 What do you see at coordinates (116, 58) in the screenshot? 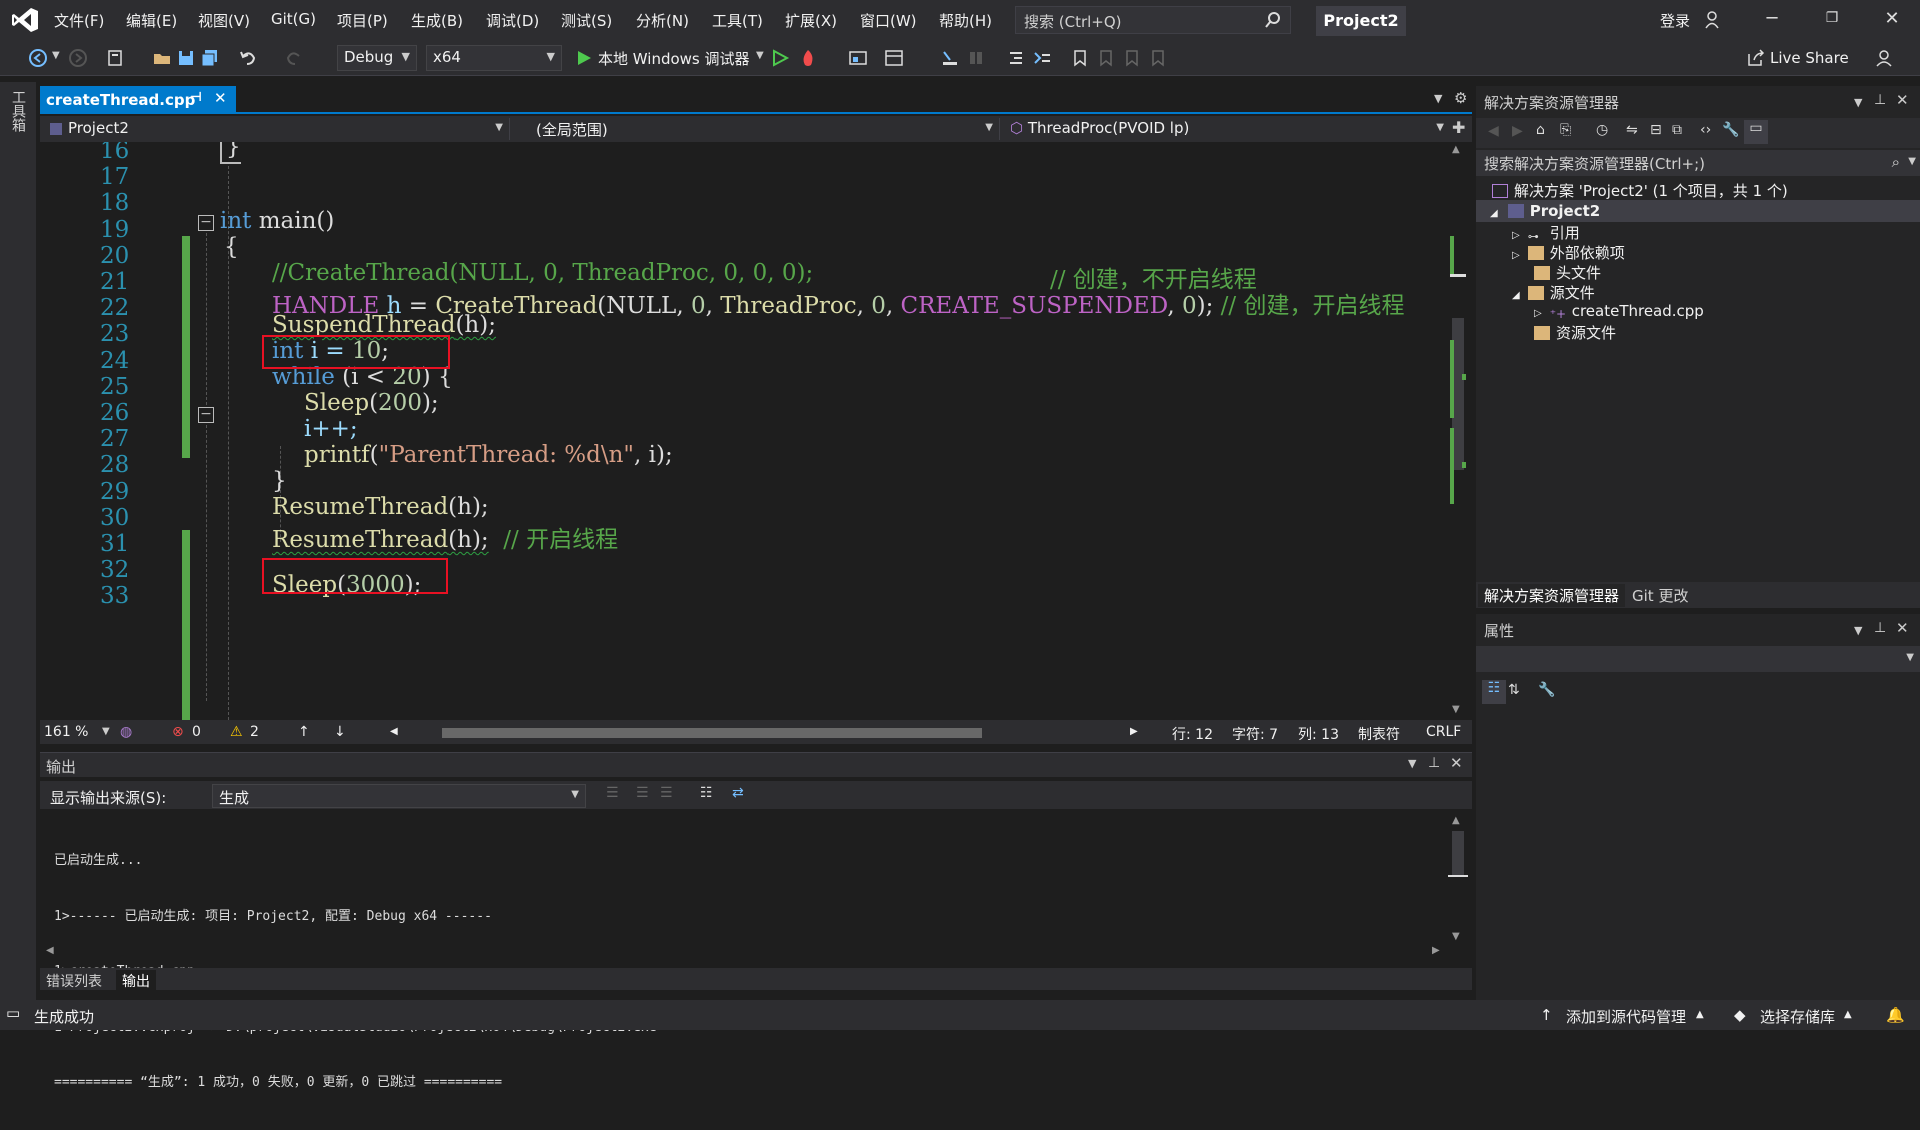
I see `new-project-icon` at bounding box center [116, 58].